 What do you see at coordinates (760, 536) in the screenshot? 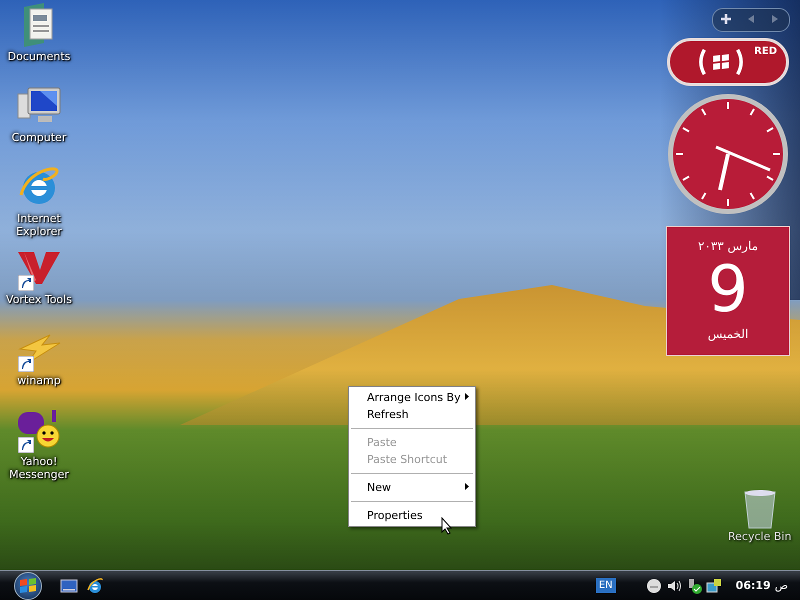
I see `icon-label: Recycle Bin` at bounding box center [760, 536].